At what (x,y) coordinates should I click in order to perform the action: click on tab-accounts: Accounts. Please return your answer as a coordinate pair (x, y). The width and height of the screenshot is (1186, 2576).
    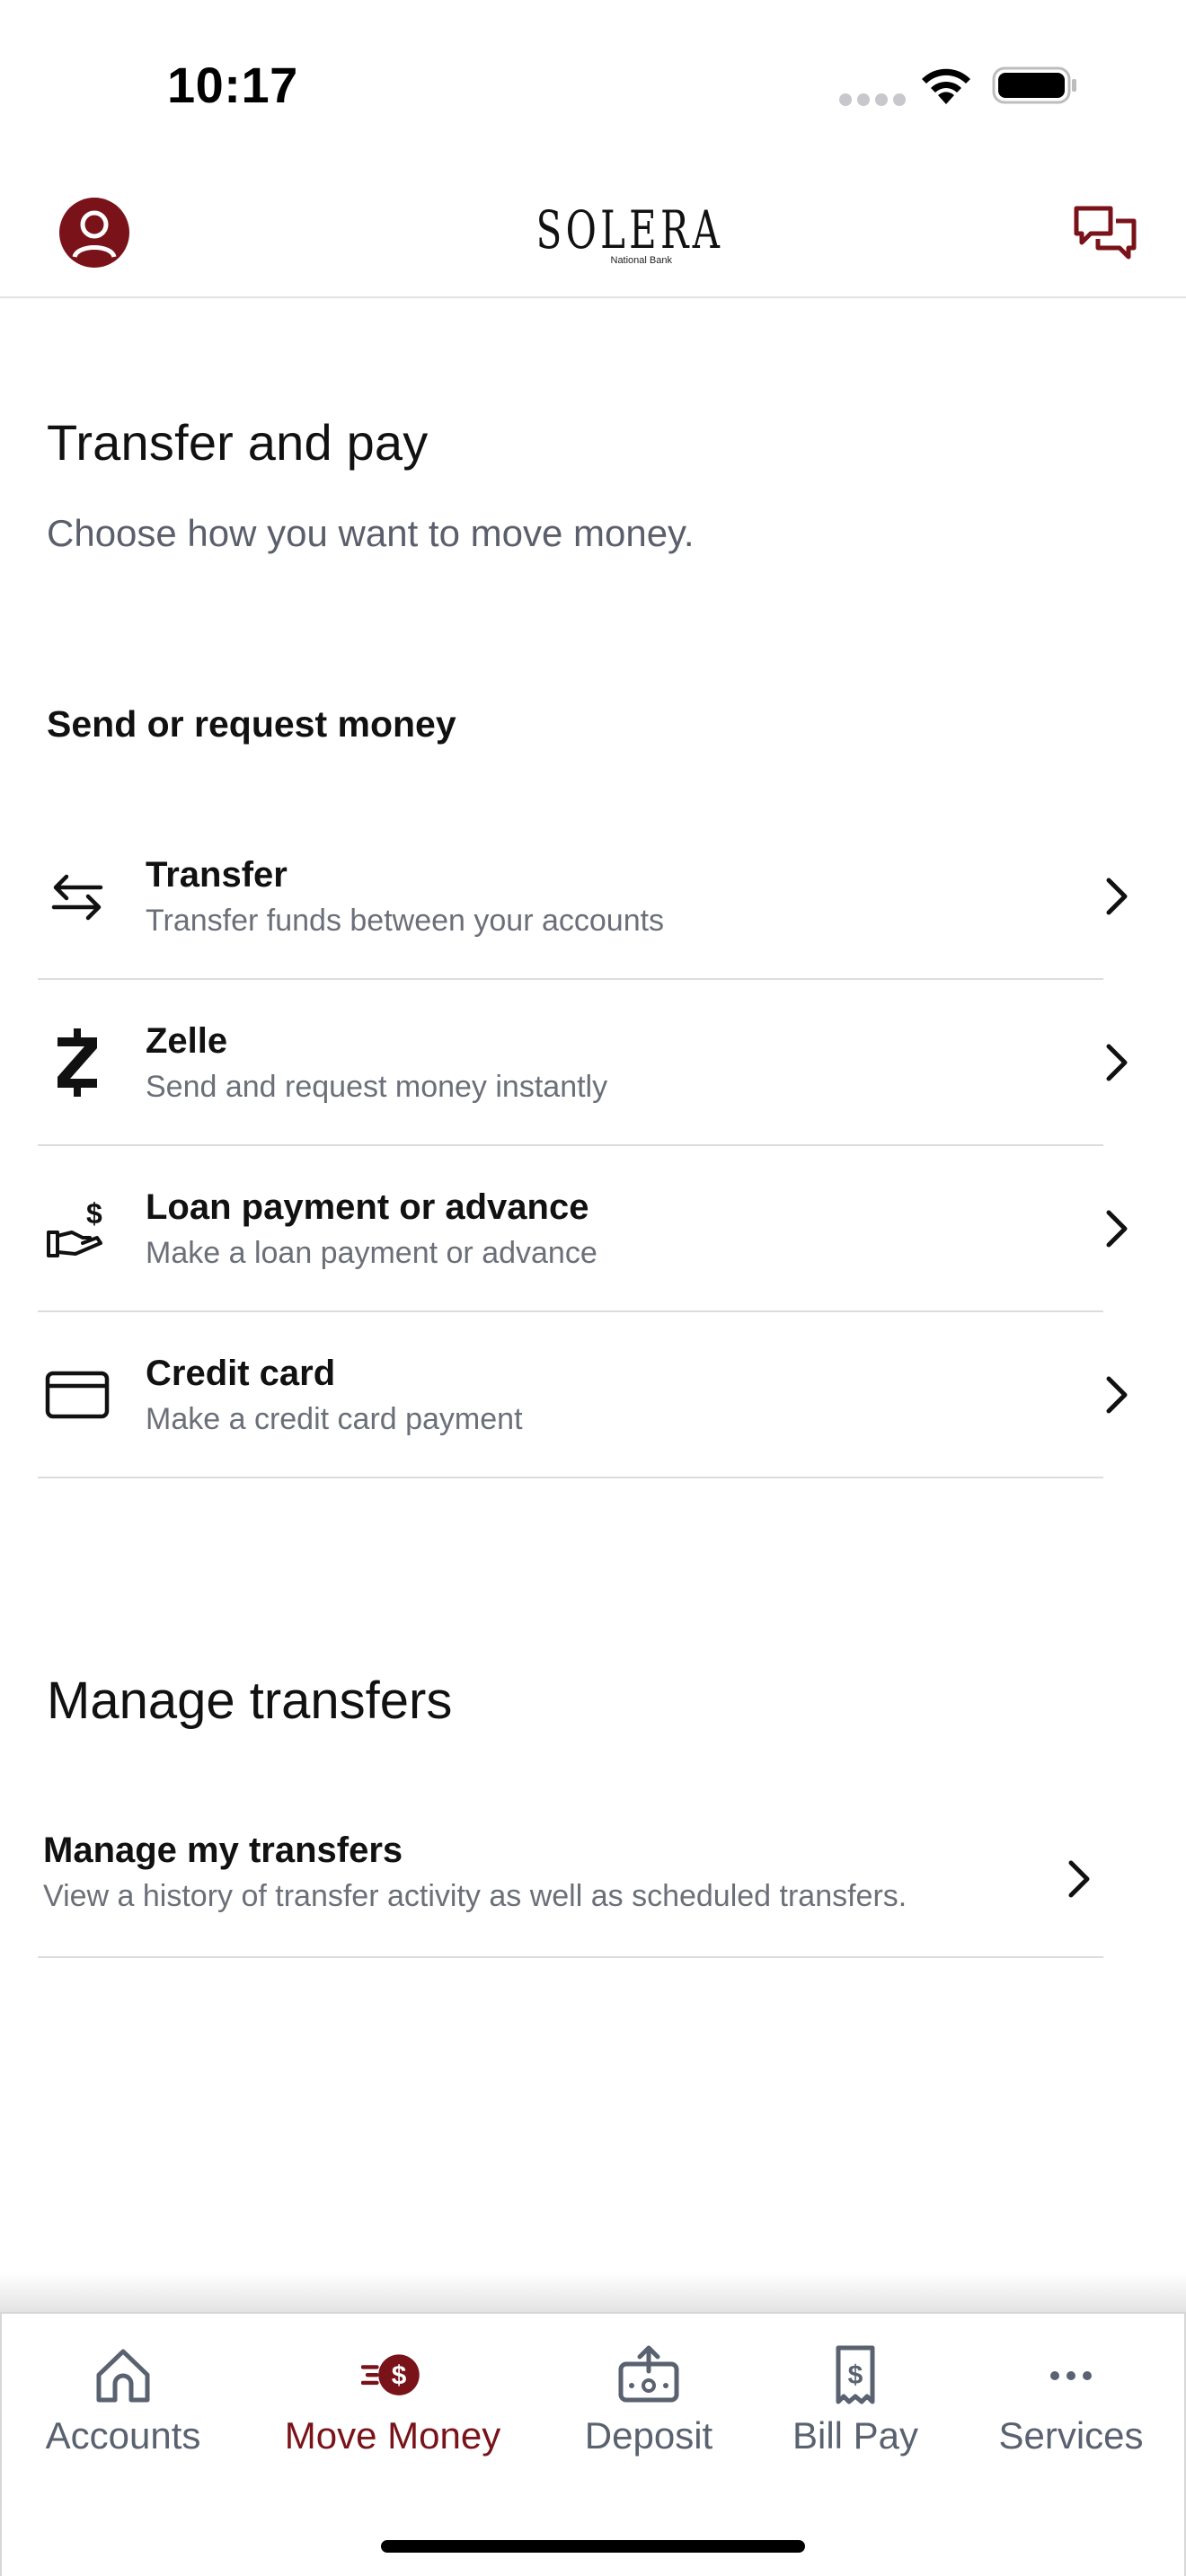
    Looking at the image, I should click on (123, 2407).